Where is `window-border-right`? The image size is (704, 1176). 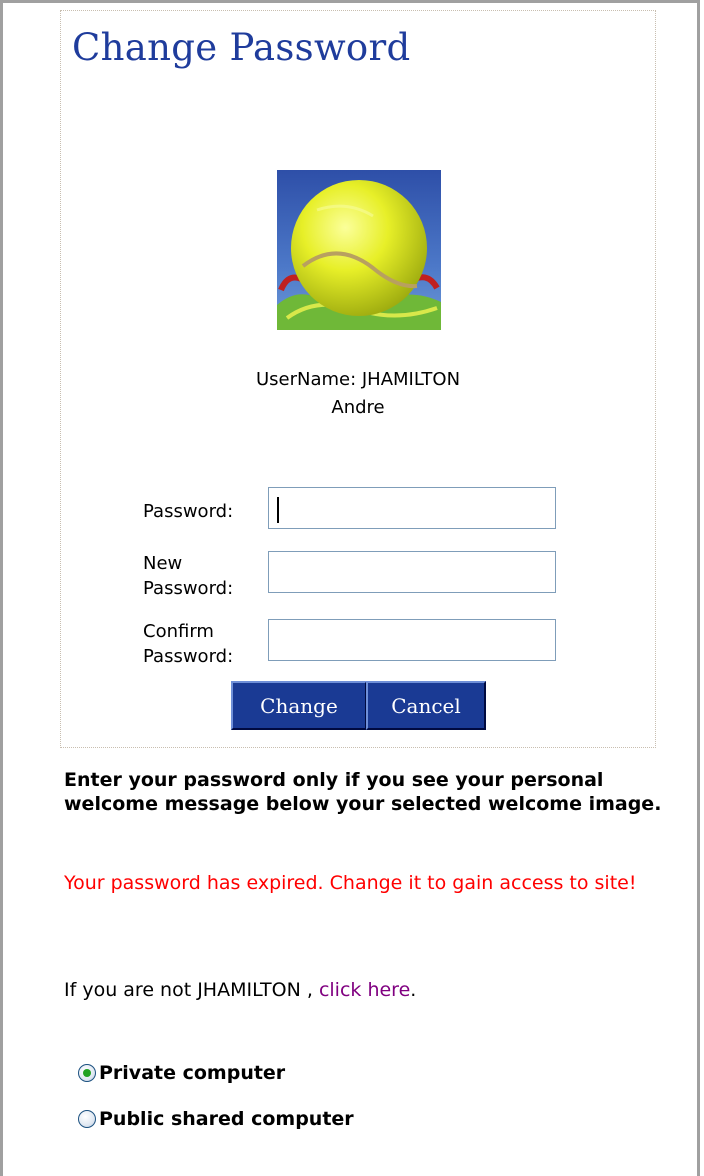 window-border-right is located at coordinates (698, 588).